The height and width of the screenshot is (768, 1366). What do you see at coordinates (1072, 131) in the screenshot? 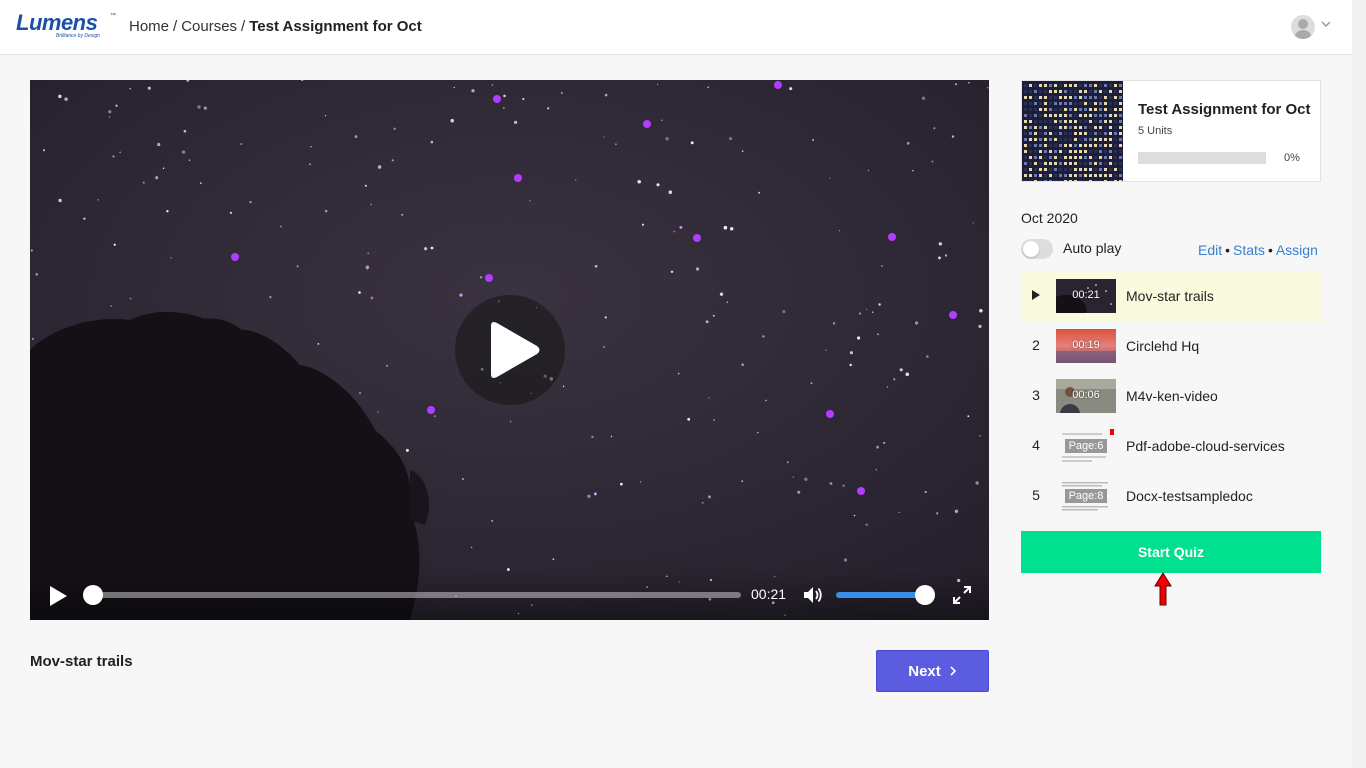
I see `course-thumbnail` at bounding box center [1072, 131].